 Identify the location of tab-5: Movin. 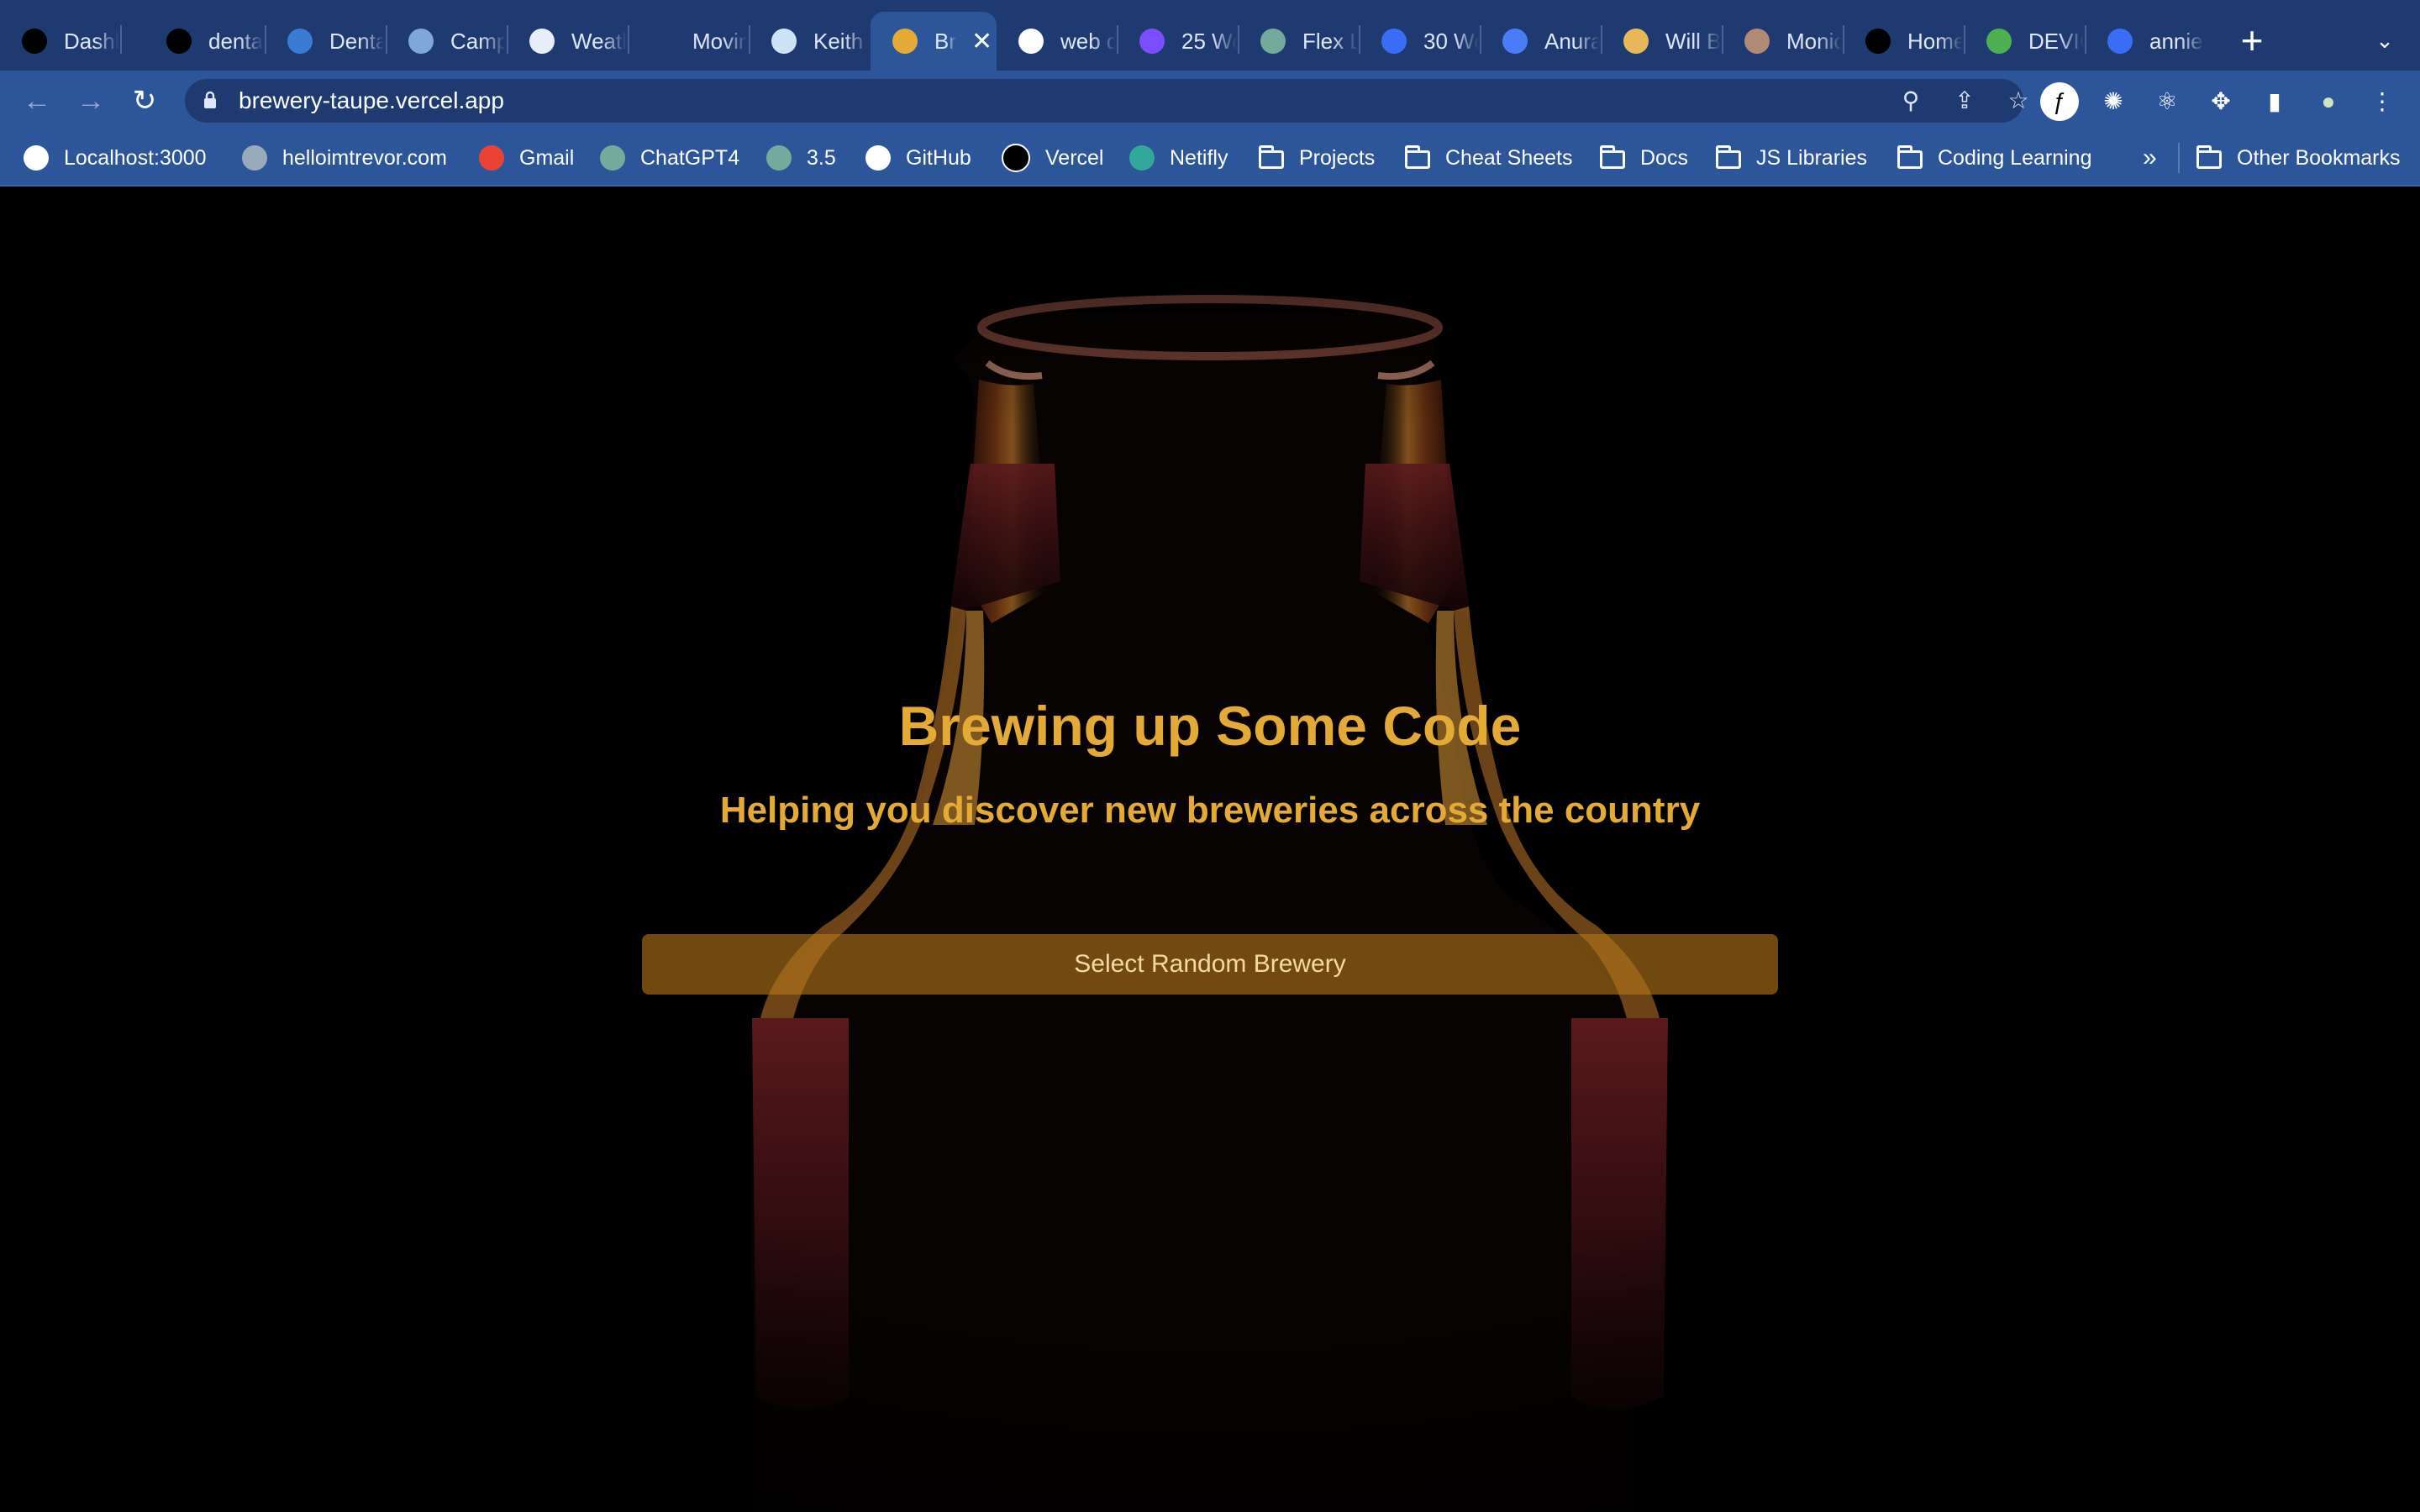
(689, 41).